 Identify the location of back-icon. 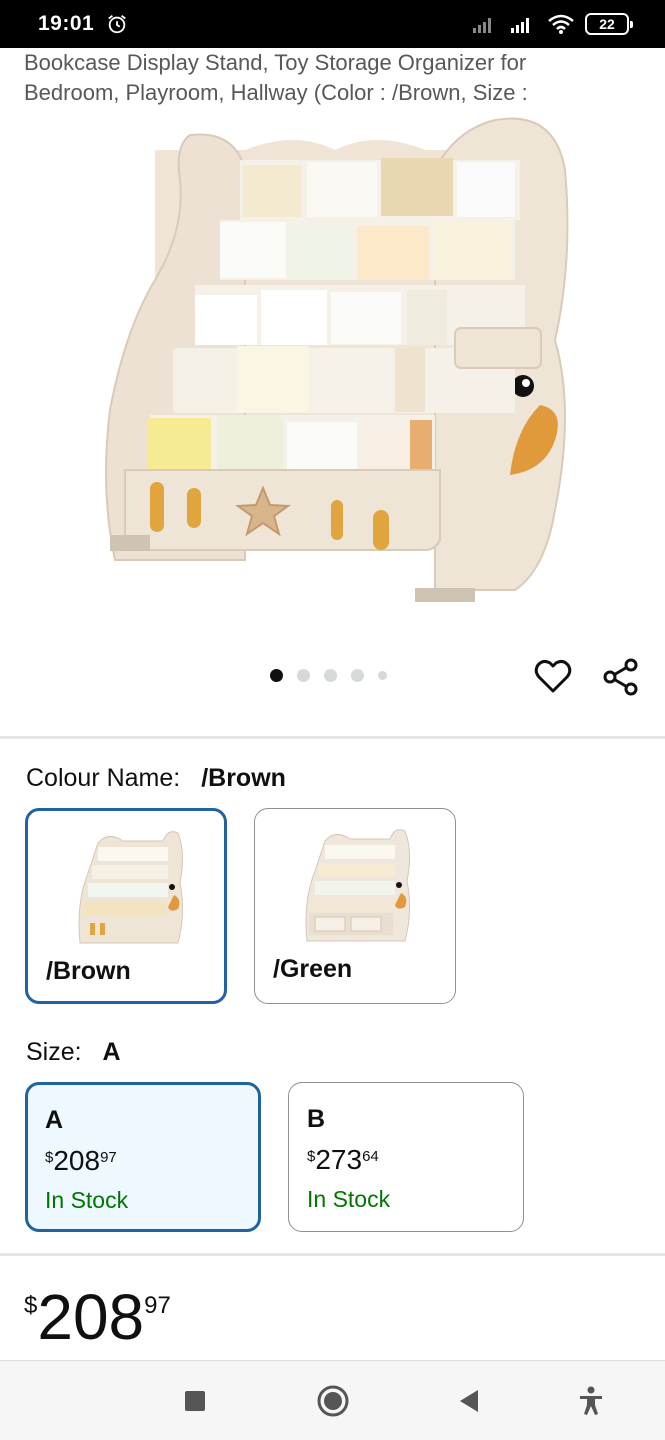
(468, 1401).